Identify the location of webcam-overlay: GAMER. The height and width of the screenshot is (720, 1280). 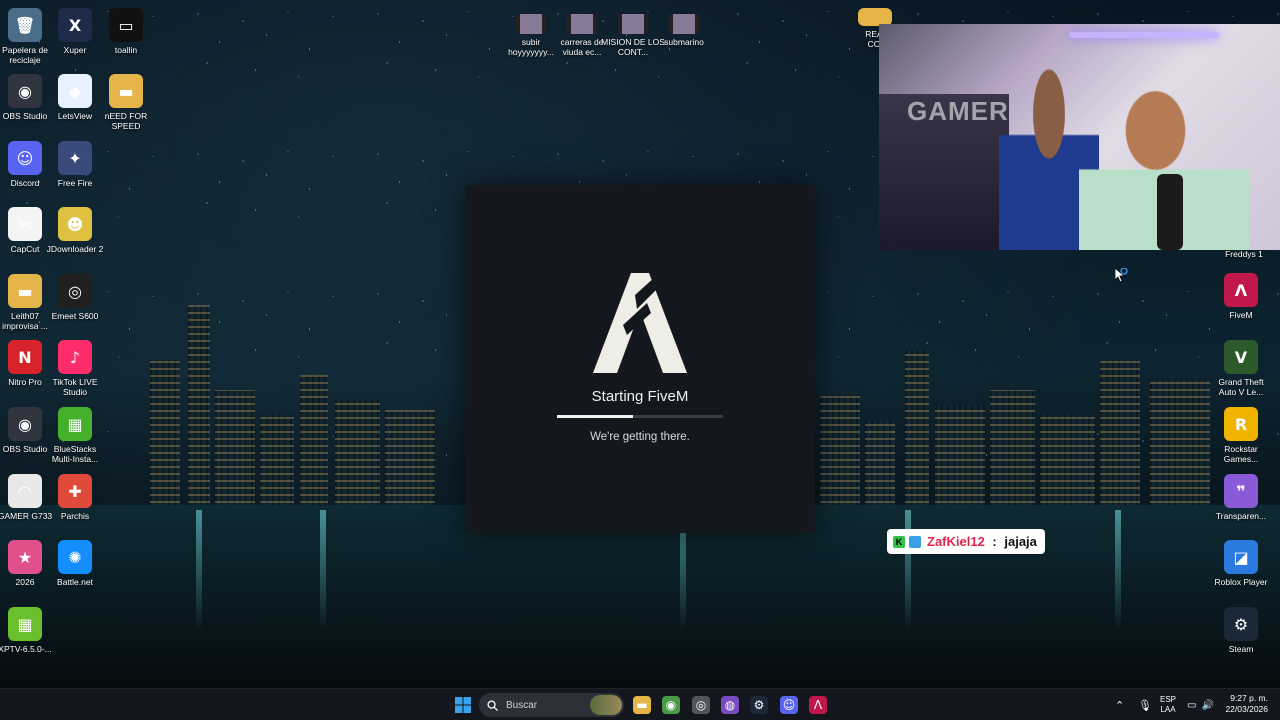
(1079, 137).